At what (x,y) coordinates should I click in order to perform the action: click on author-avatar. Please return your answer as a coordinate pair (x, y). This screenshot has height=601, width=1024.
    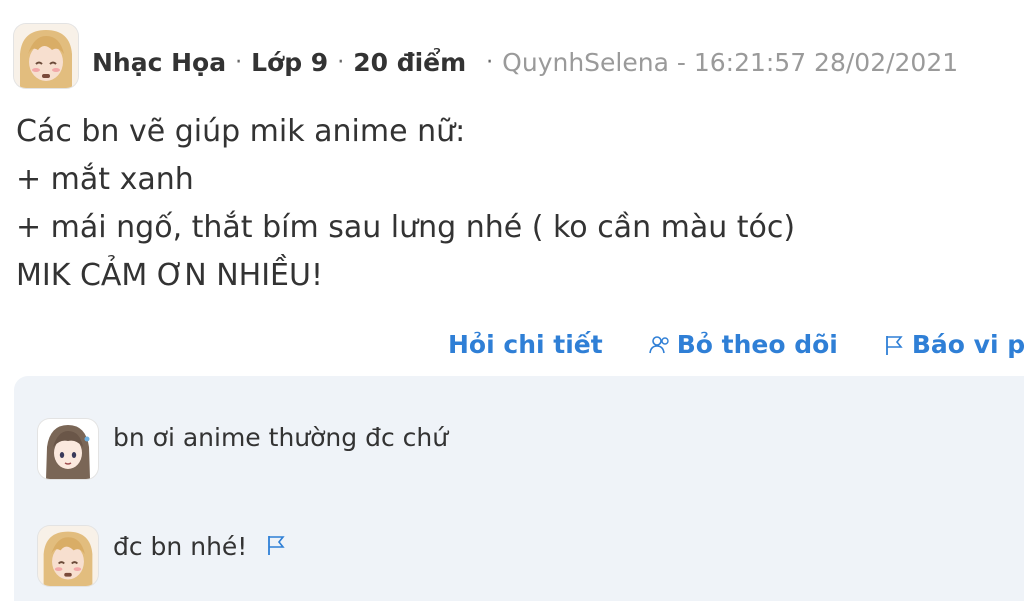
    Looking at the image, I should click on (46, 56).